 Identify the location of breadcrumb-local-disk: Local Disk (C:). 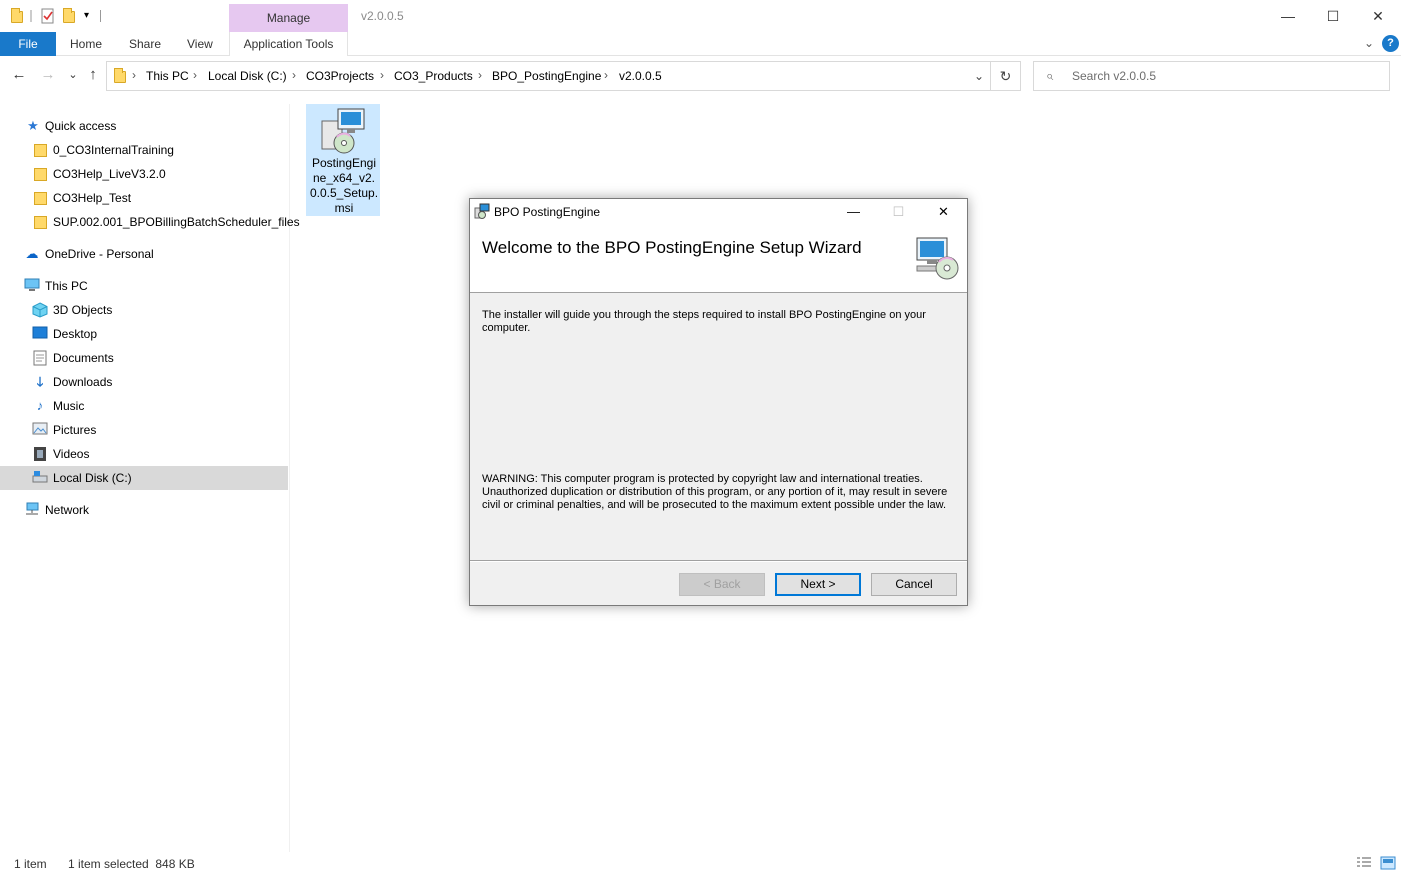
(247, 76).